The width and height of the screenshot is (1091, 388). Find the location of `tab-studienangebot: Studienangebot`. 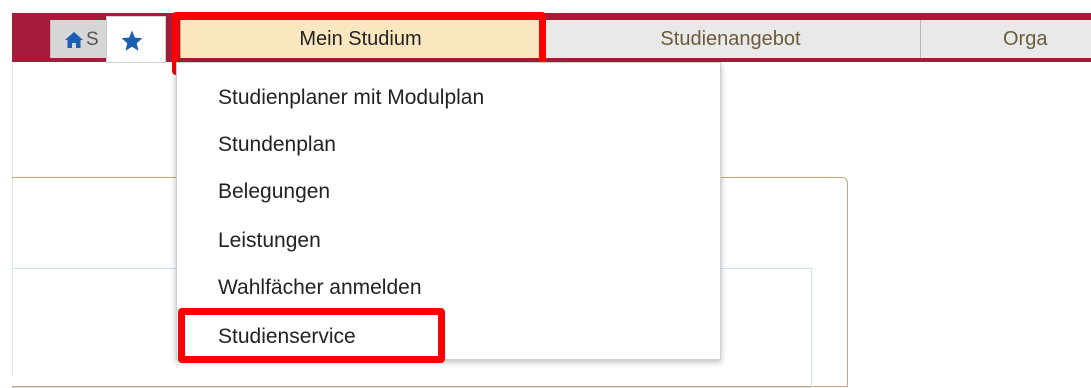

tab-studienangebot: Studienangebot is located at coordinates (730, 39).